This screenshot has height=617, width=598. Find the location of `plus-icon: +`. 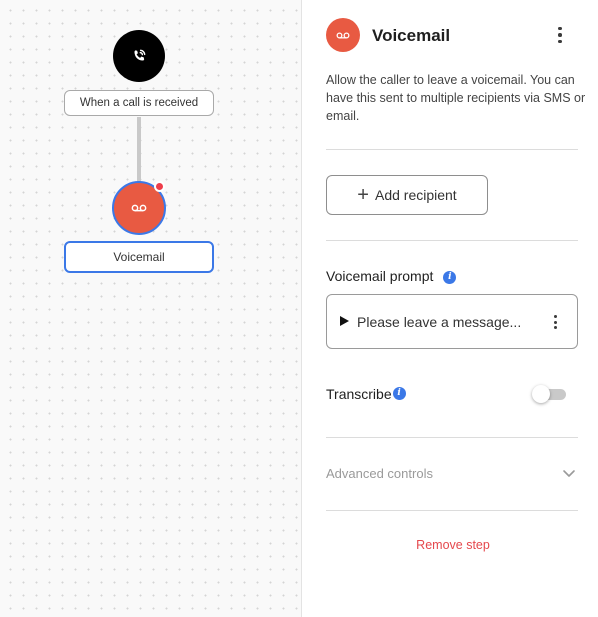

plus-icon: + is located at coordinates (363, 195).